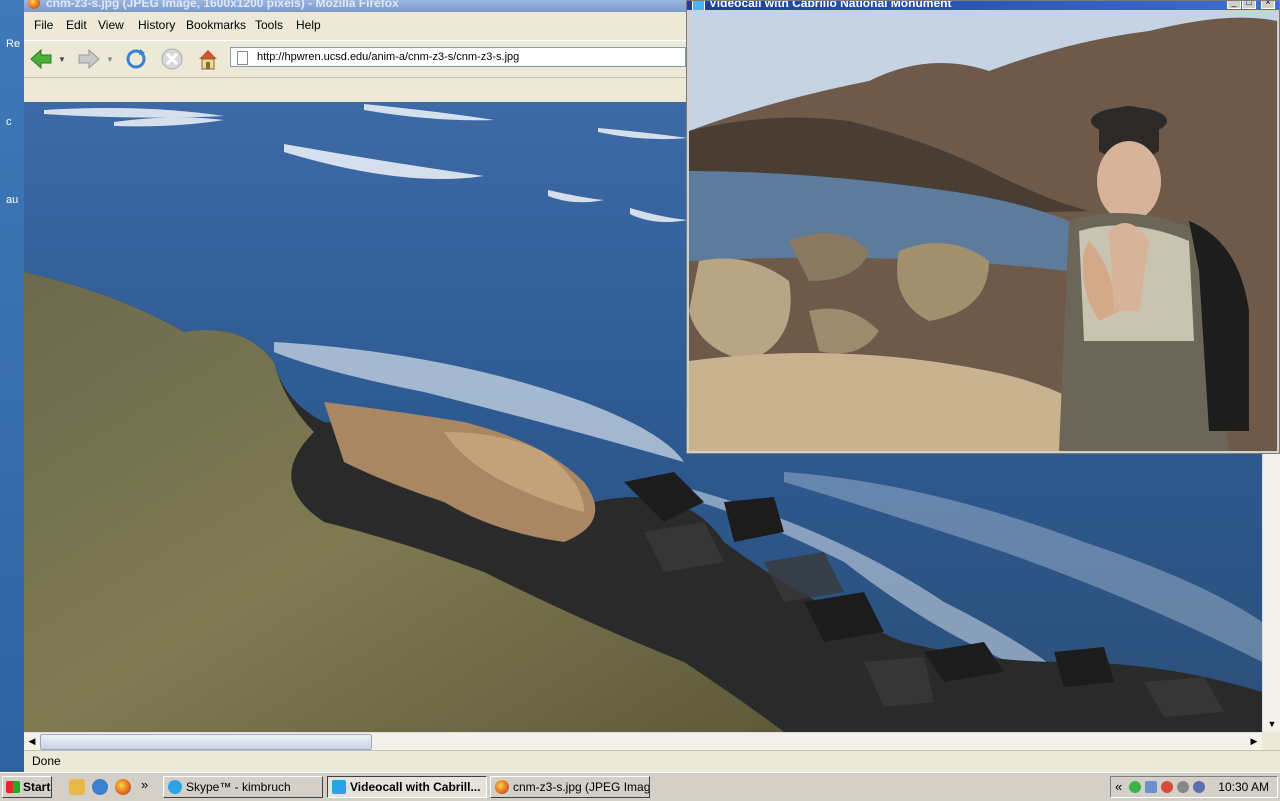 The width and height of the screenshot is (1280, 801). Describe the element at coordinates (1135, 787) in the screenshot. I see `skype-status-icon` at that location.